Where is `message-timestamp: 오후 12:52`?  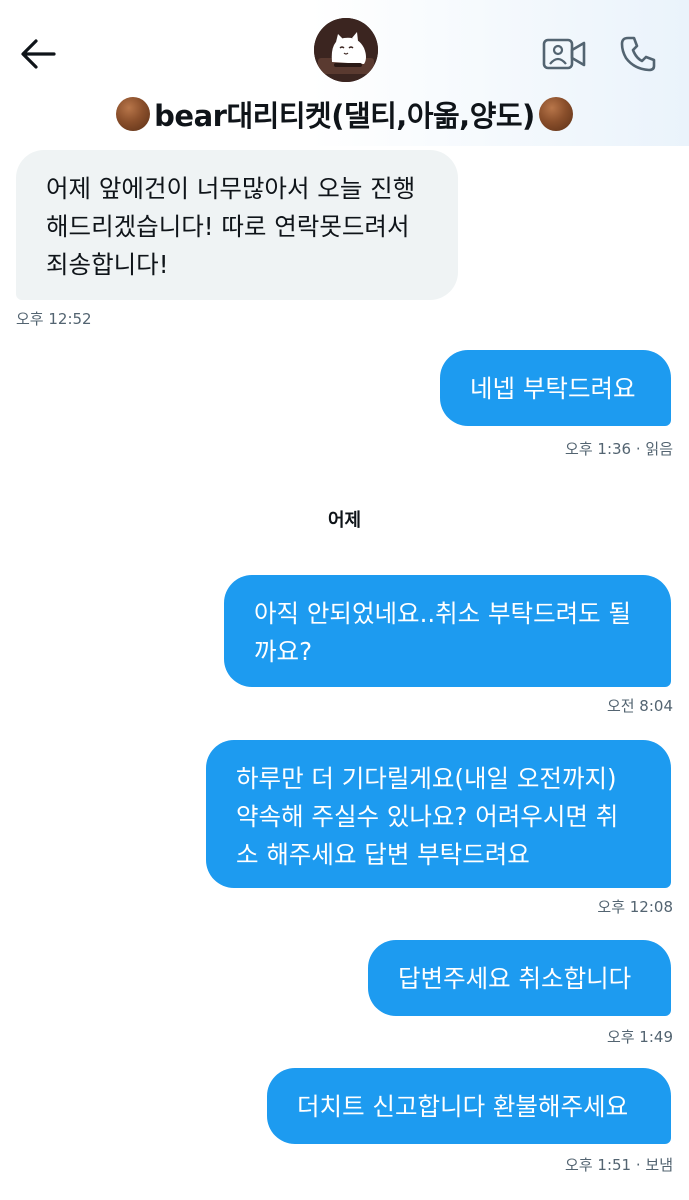 message-timestamp: 오후 12:52 is located at coordinates (54, 319).